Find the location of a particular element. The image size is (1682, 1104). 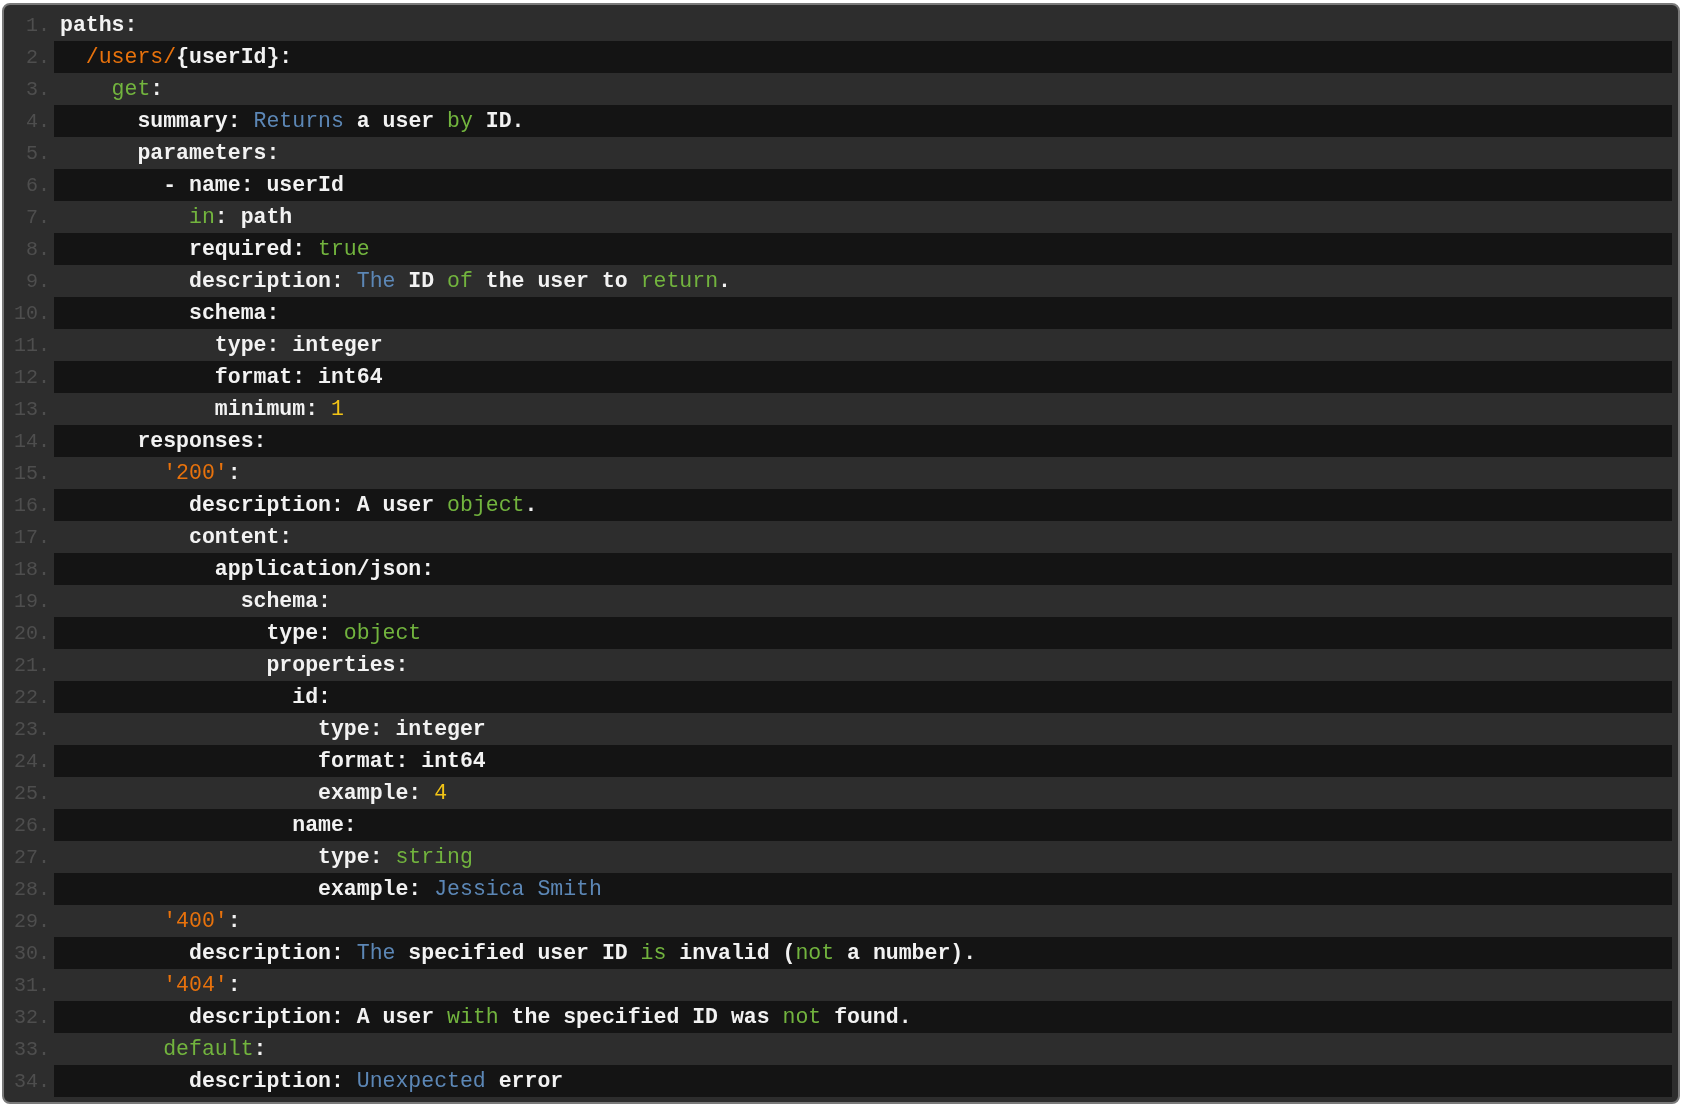

code-line: application/json: is located at coordinates (324, 569).